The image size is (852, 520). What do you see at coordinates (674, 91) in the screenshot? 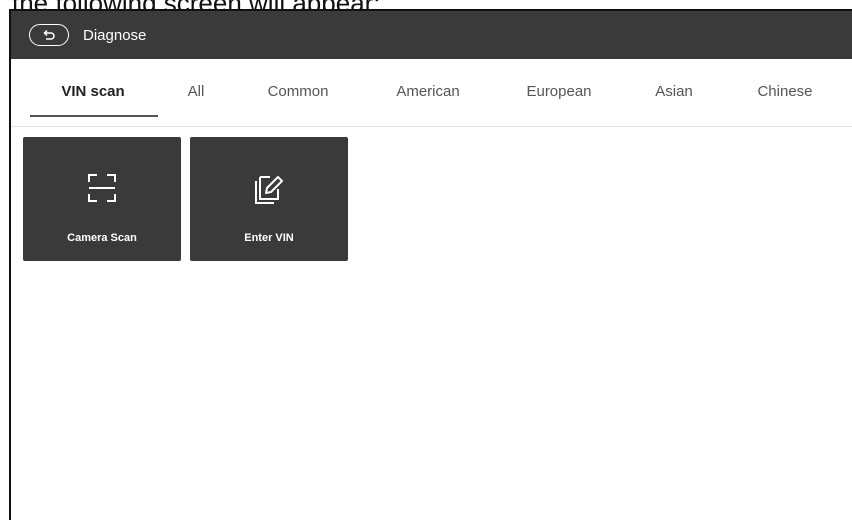
I see `tab-asian: Asian` at bounding box center [674, 91].